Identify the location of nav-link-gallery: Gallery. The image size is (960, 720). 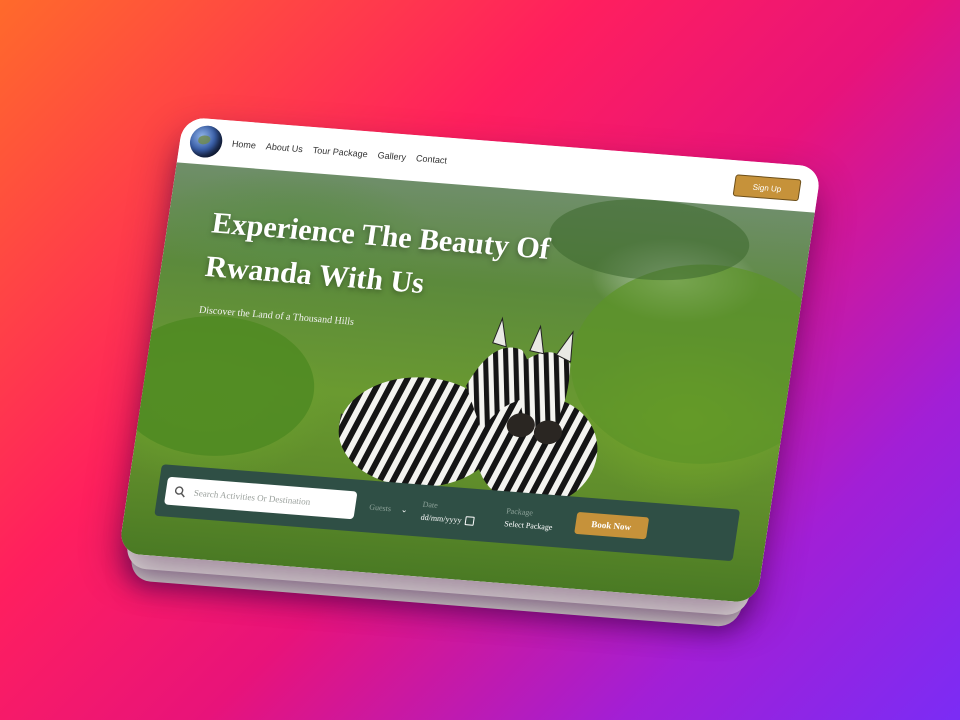
(392, 156).